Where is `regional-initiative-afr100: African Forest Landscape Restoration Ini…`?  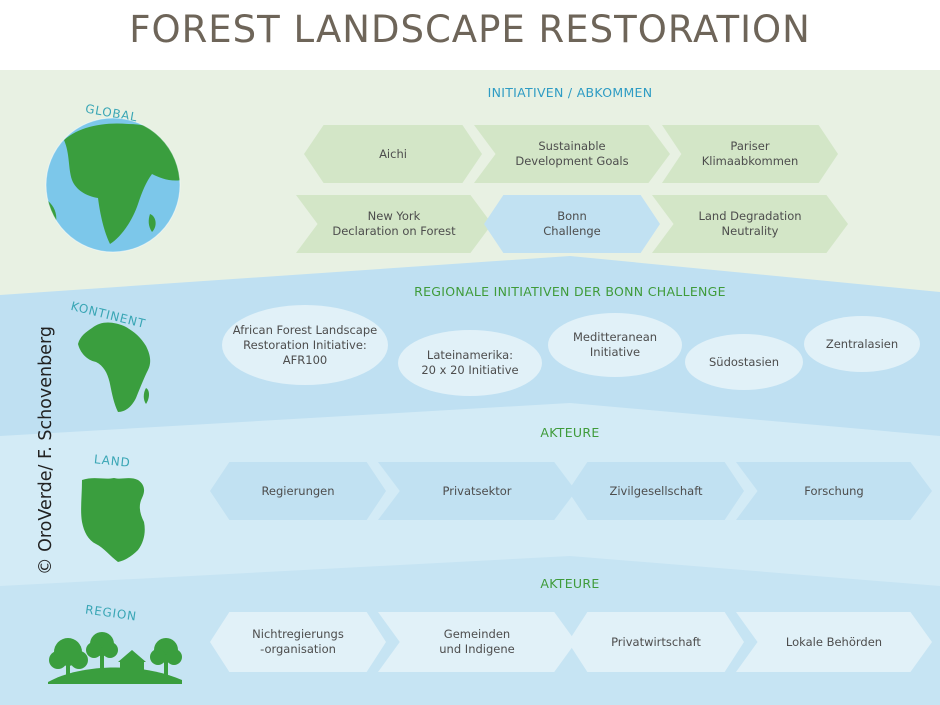 regional-initiative-afr100: African Forest Landscape Restoration Ini… is located at coordinates (305, 345).